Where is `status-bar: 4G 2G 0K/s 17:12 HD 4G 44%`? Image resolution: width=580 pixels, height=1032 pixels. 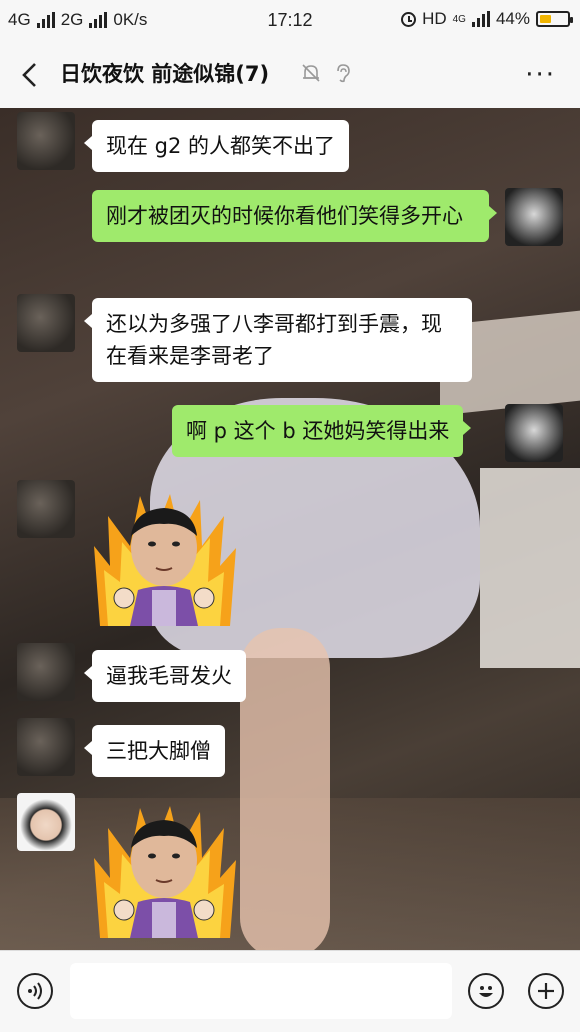 status-bar: 4G 2G 0K/s 17:12 HD 4G 44% is located at coordinates (290, 20).